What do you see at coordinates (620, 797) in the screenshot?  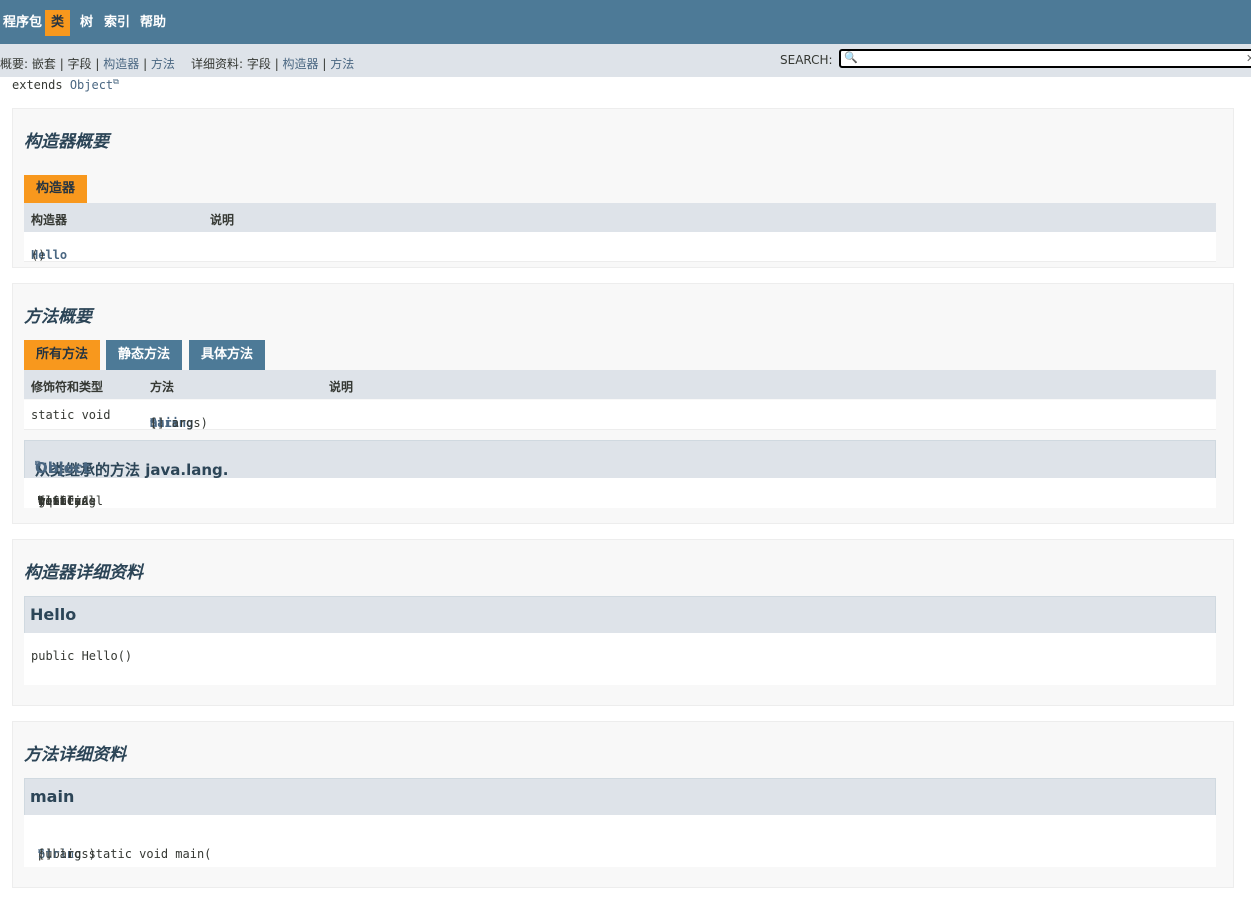 I see `method-detail-heading: main` at bounding box center [620, 797].